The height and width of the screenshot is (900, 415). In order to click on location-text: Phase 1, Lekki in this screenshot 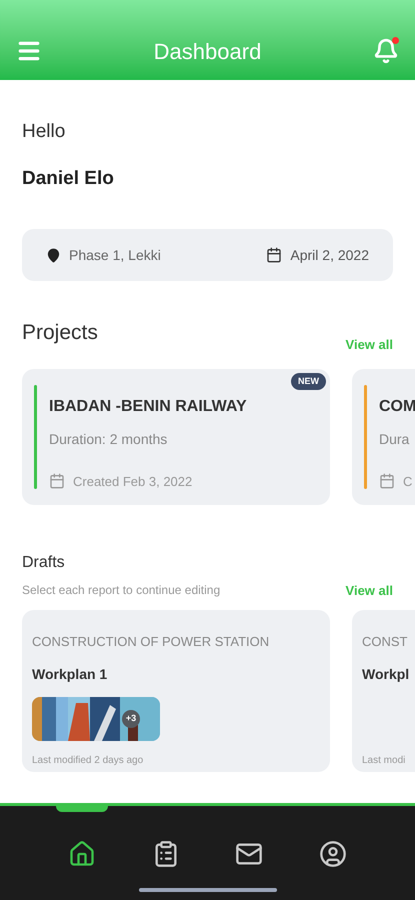, I will do `click(115, 255)`.